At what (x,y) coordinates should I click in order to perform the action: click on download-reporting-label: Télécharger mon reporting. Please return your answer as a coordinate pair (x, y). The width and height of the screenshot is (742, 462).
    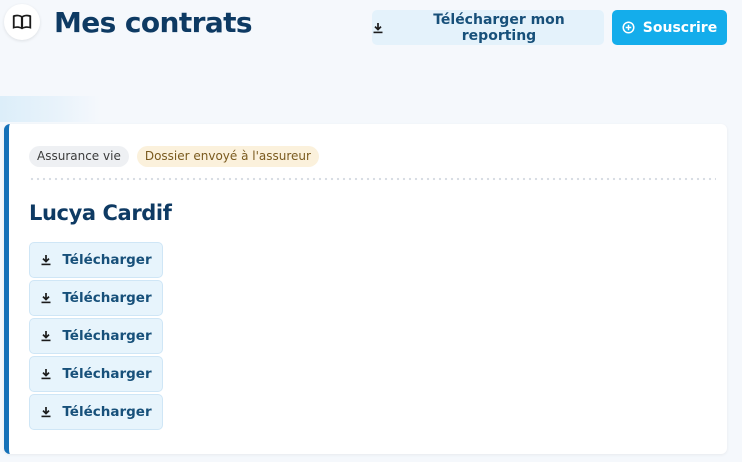
    Looking at the image, I should click on (499, 27).